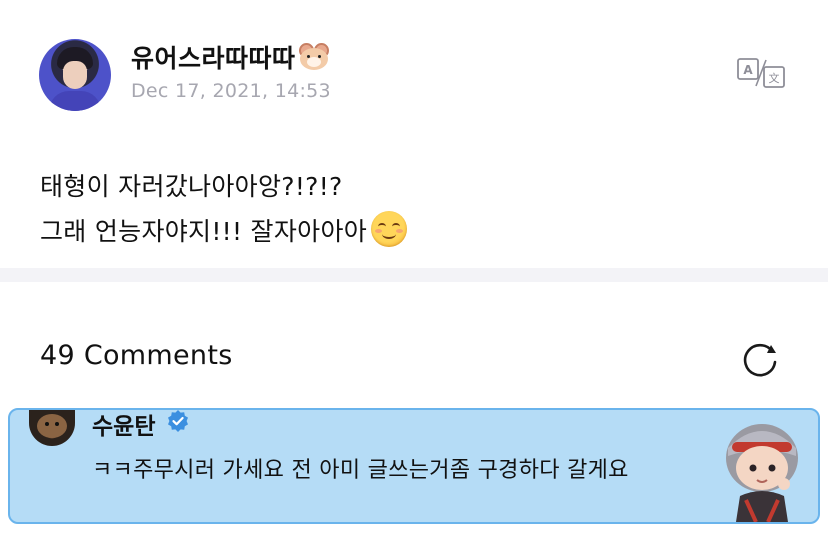 The height and width of the screenshot is (543, 828). What do you see at coordinates (774, 78) in the screenshot?
I see `svg-text: 文` at bounding box center [774, 78].